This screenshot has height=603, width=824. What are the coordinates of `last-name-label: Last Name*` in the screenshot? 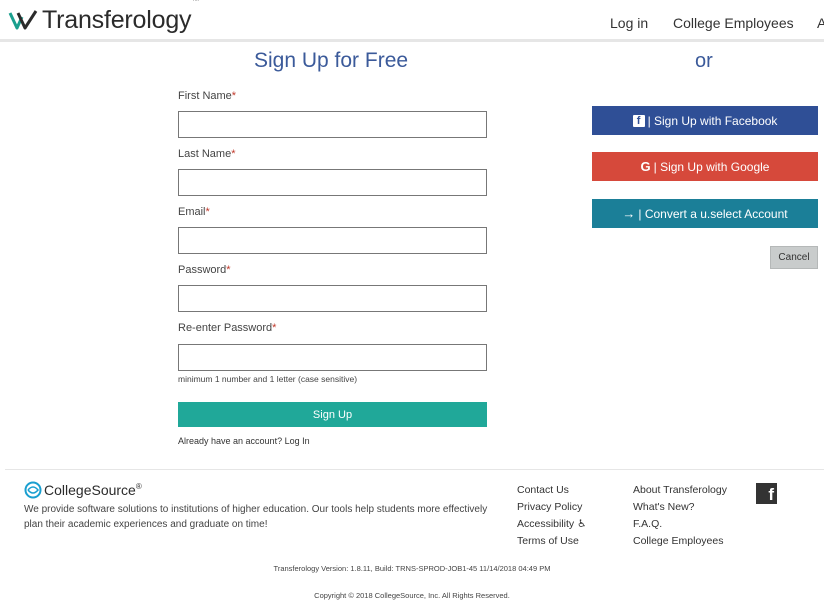 It's located at (207, 154).